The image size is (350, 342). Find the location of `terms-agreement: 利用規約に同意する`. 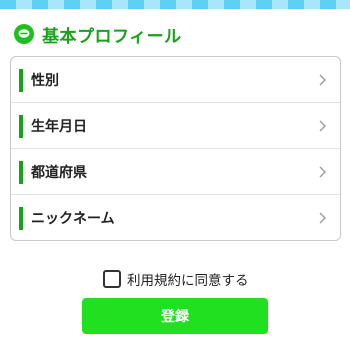

terms-agreement: 利用規約に同意する is located at coordinates (176, 279).